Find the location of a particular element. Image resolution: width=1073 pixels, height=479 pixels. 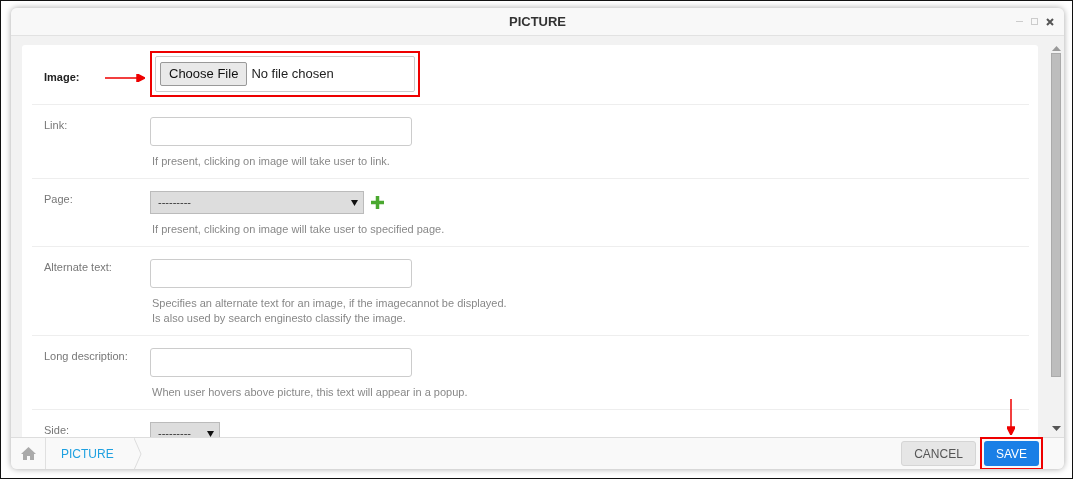

maximize-icon is located at coordinates (1034, 21).